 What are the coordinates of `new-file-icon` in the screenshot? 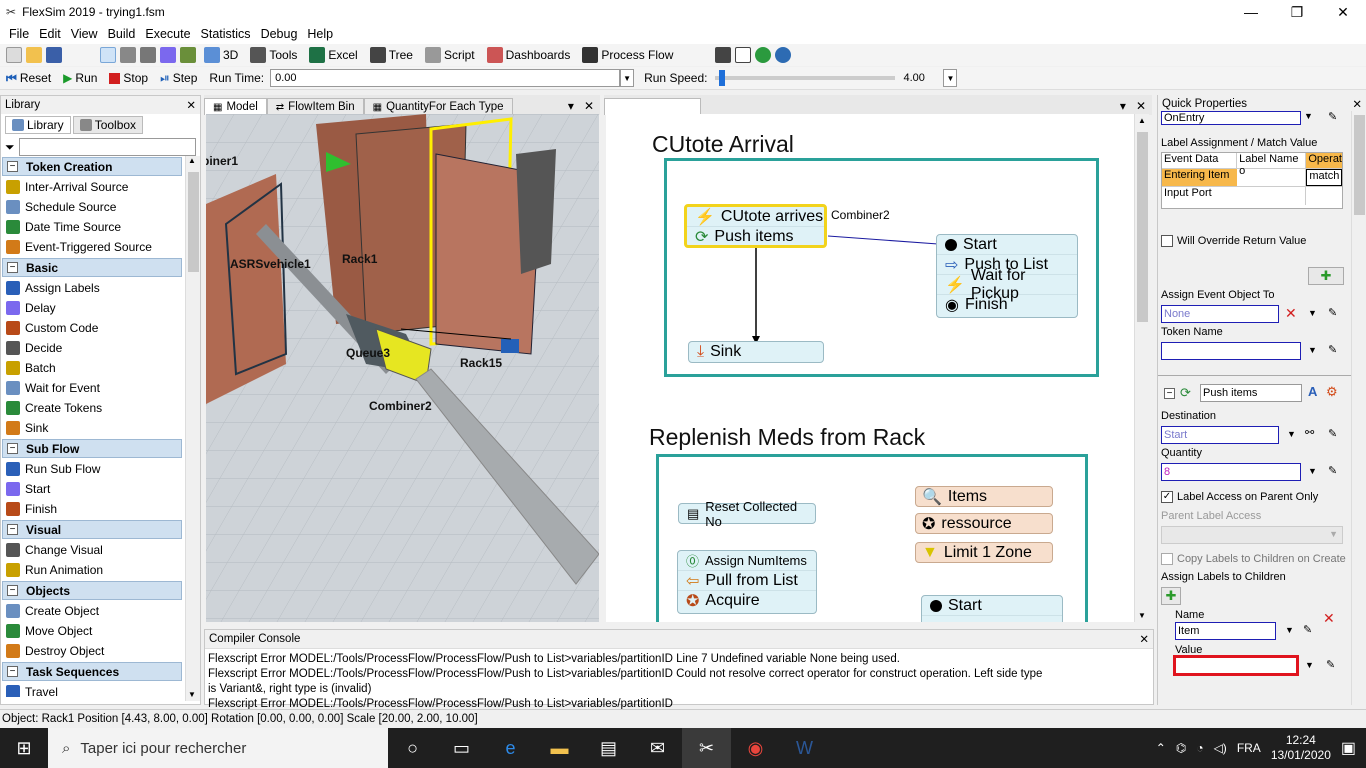 It's located at (14, 55).